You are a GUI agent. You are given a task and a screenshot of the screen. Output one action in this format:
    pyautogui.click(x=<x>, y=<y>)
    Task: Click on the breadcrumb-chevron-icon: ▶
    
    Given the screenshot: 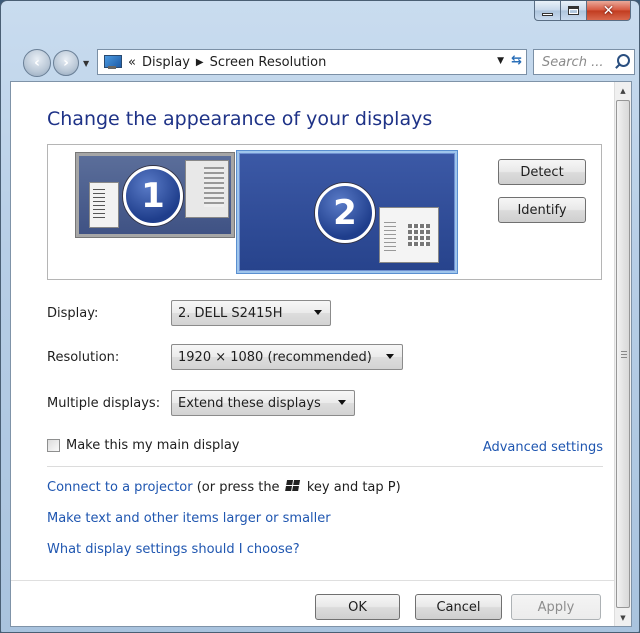 What is the action you would take?
    pyautogui.click(x=200, y=62)
    